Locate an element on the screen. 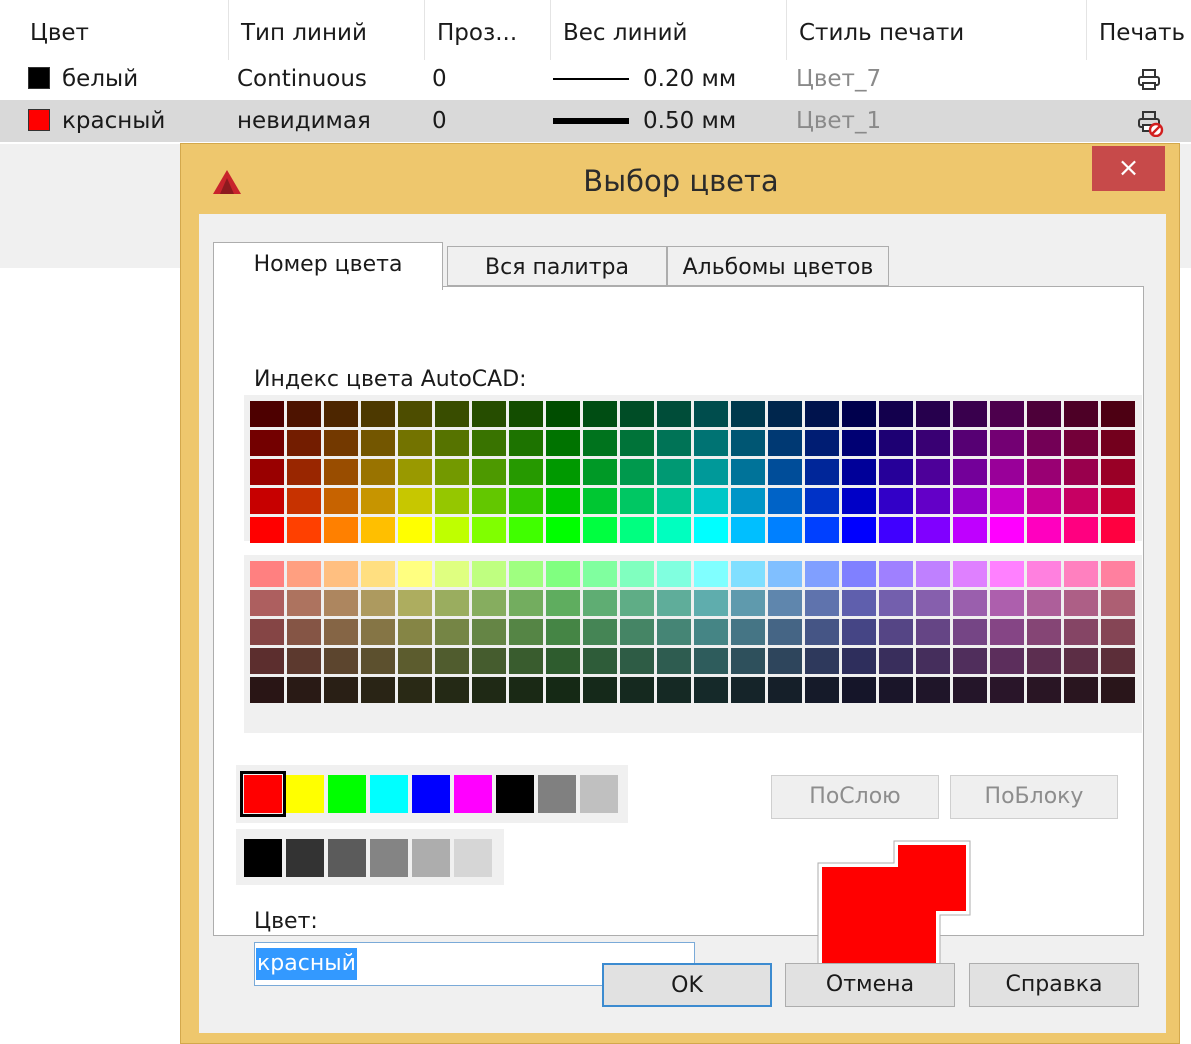 This screenshot has width=1191, height=1044. color-name: красный is located at coordinates (113, 121).